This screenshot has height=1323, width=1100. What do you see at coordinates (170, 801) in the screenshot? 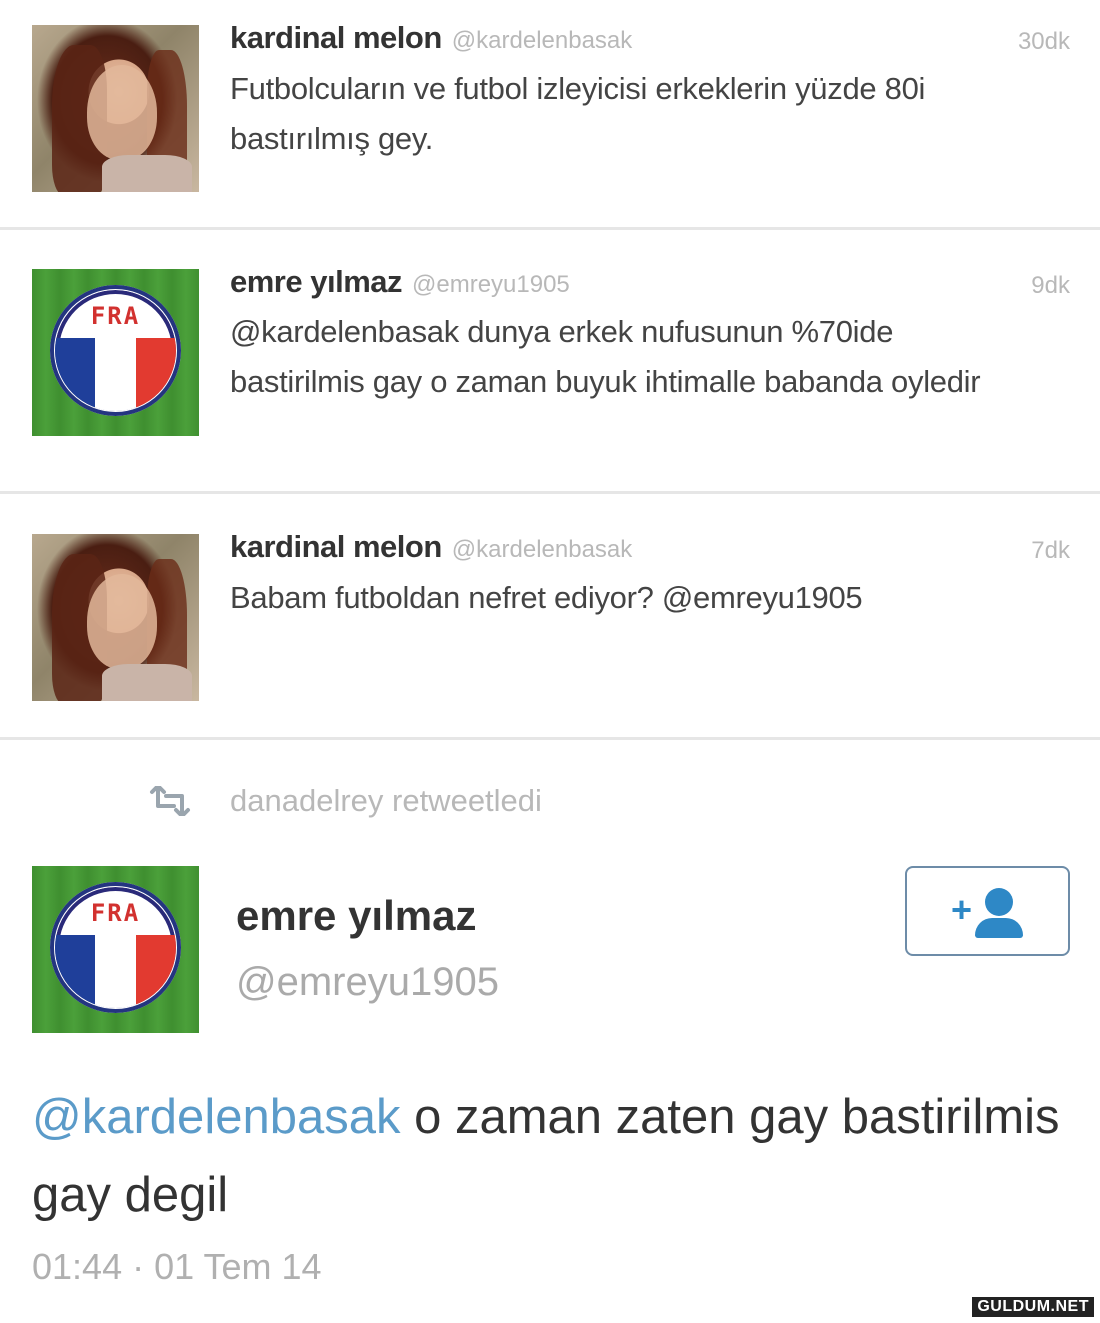
I see `retweet-icon` at bounding box center [170, 801].